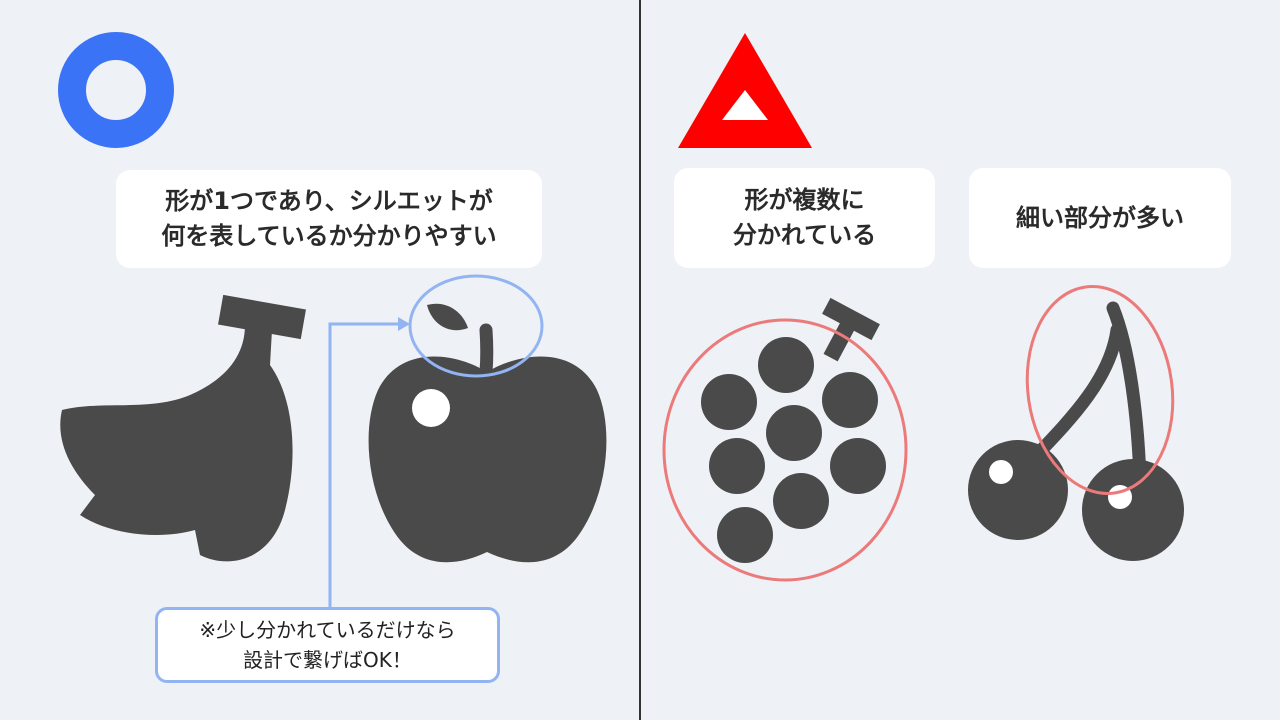 The width and height of the screenshot is (1280, 720). Describe the element at coordinates (487, 433) in the screenshot. I see `apple-icon` at that location.